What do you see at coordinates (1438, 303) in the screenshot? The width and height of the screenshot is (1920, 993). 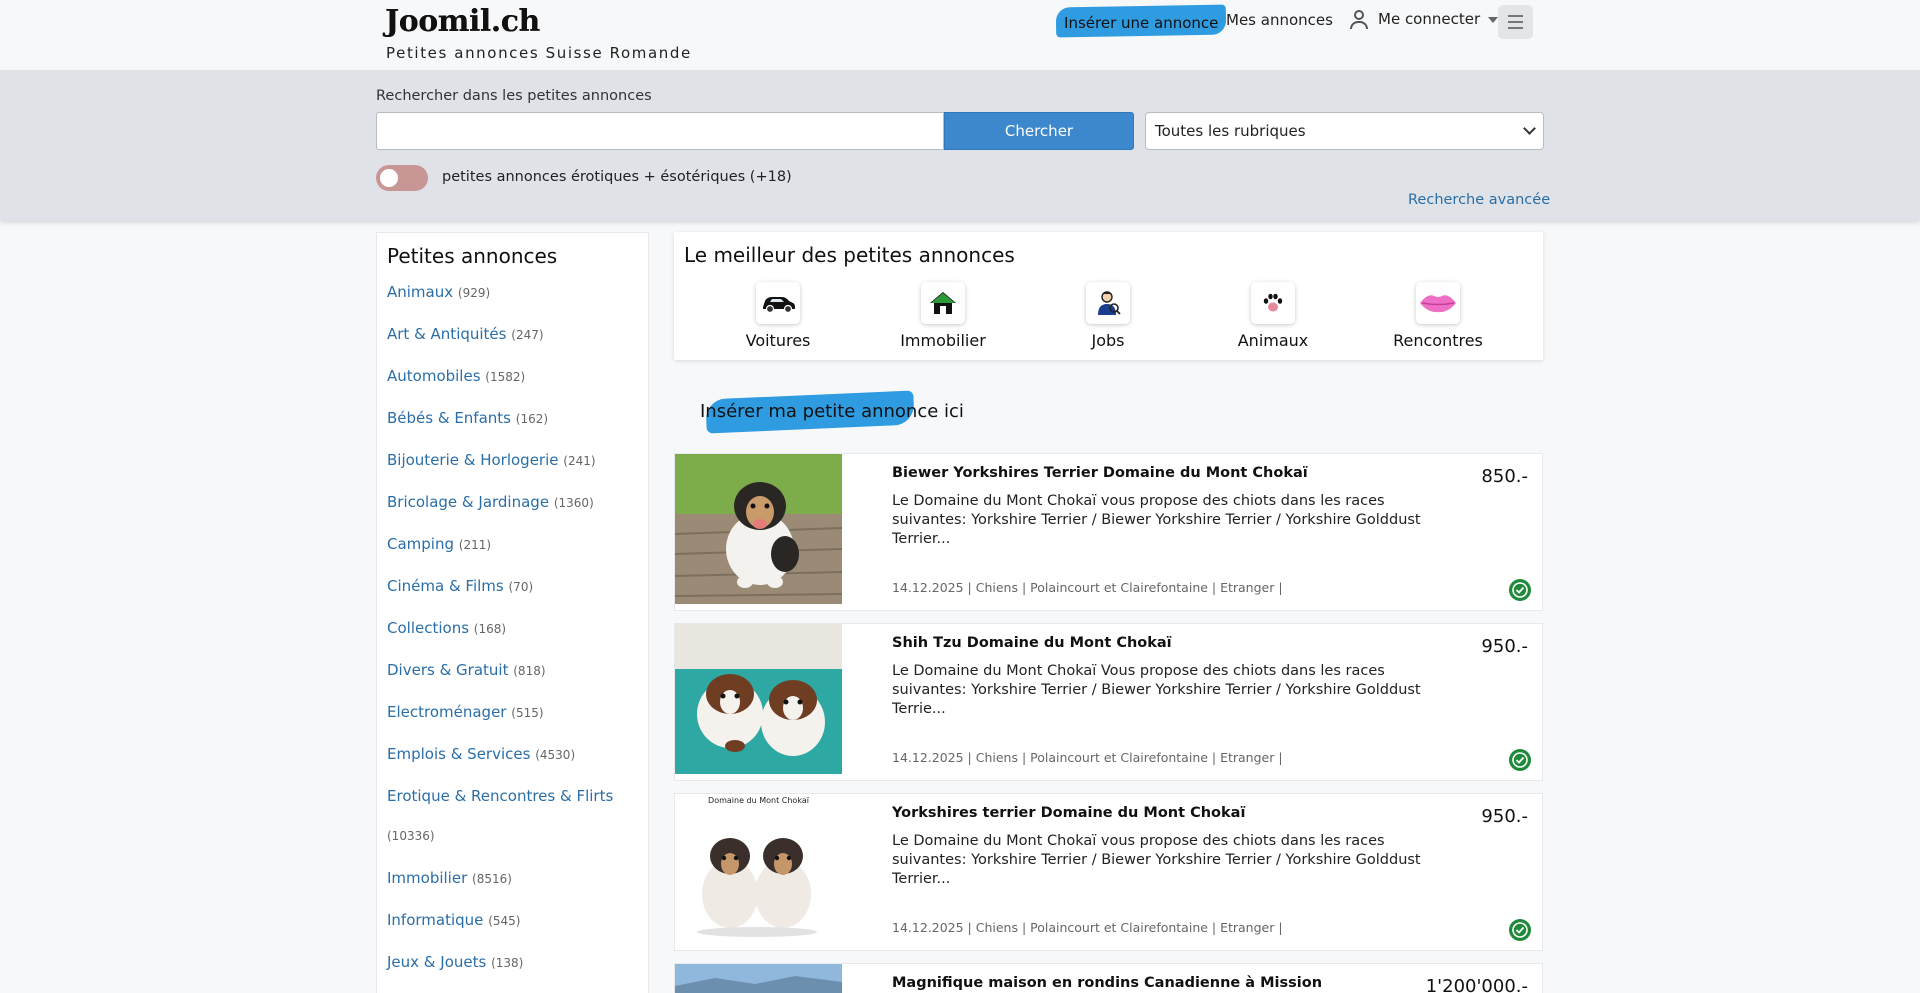 I see `lips-icon` at bounding box center [1438, 303].